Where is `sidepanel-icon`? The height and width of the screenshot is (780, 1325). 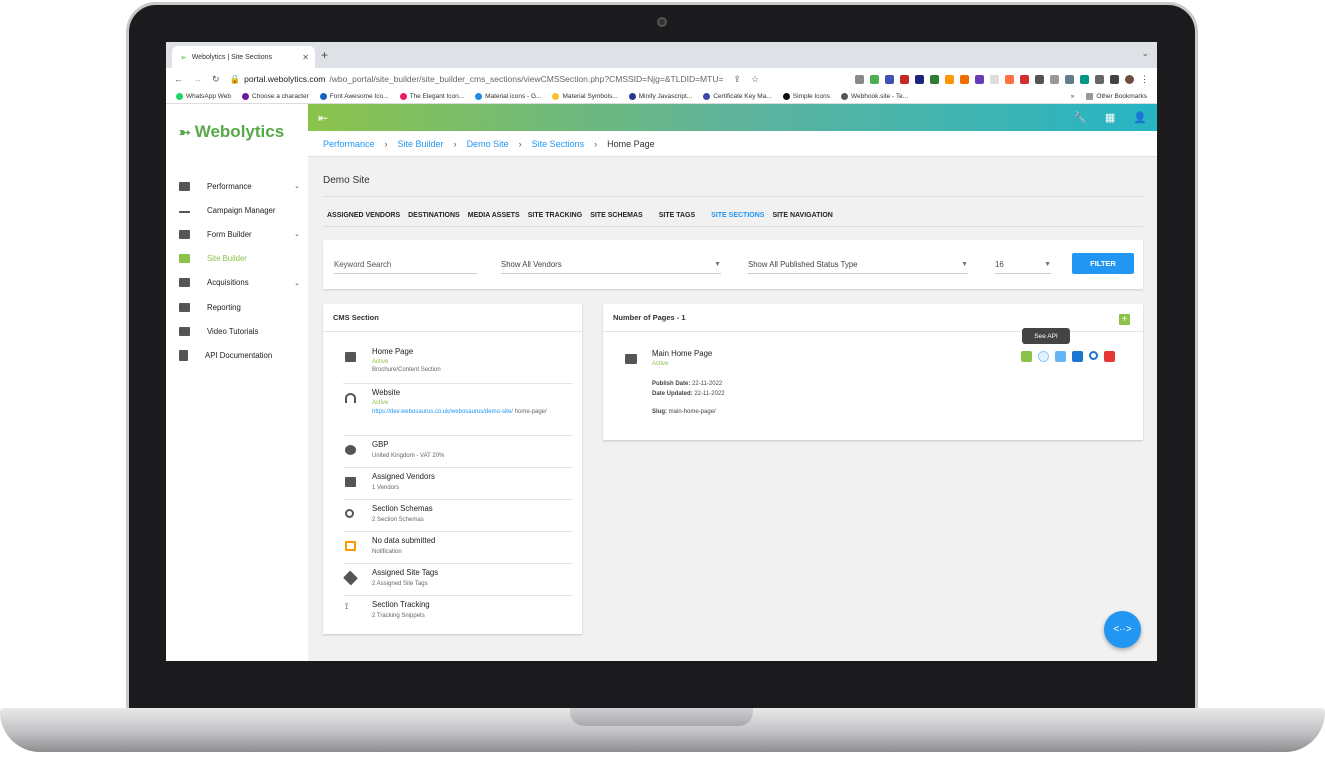
sidepanel-icon is located at coordinates (1114, 79).